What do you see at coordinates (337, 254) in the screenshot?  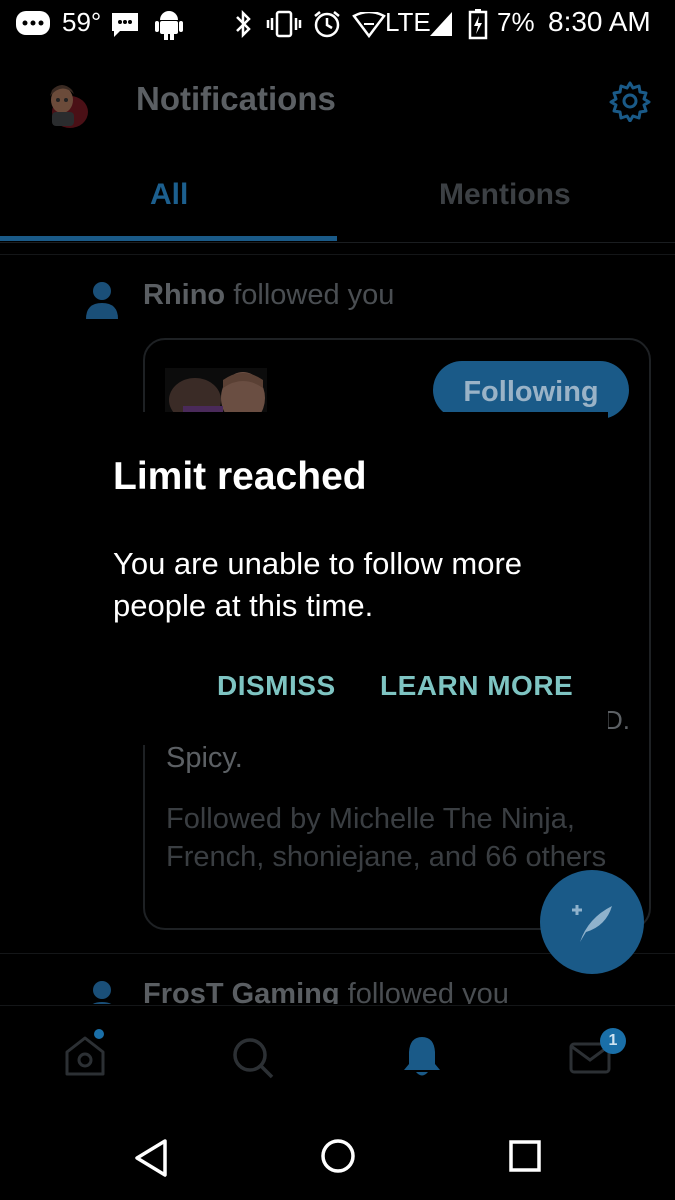 I see `divider` at bounding box center [337, 254].